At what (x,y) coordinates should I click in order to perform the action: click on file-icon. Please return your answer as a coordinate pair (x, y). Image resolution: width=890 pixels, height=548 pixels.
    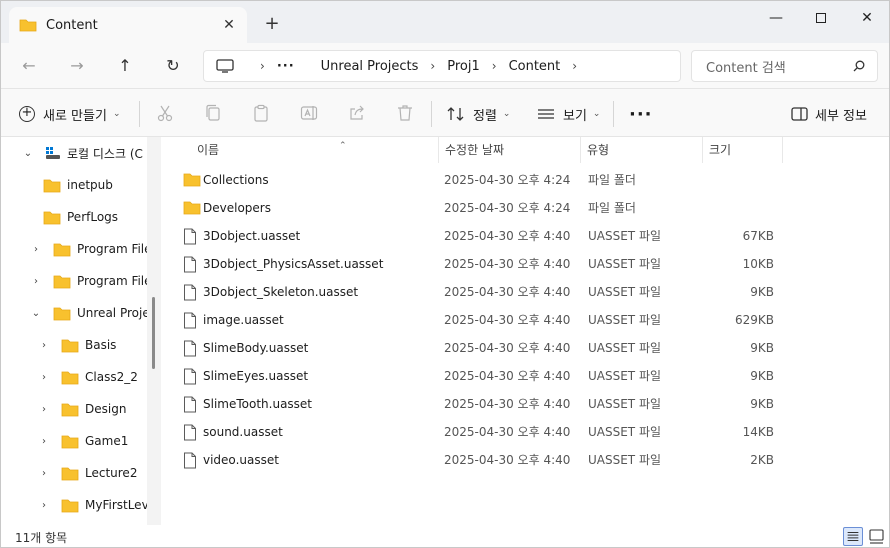
    Looking at the image, I should click on (190, 376).